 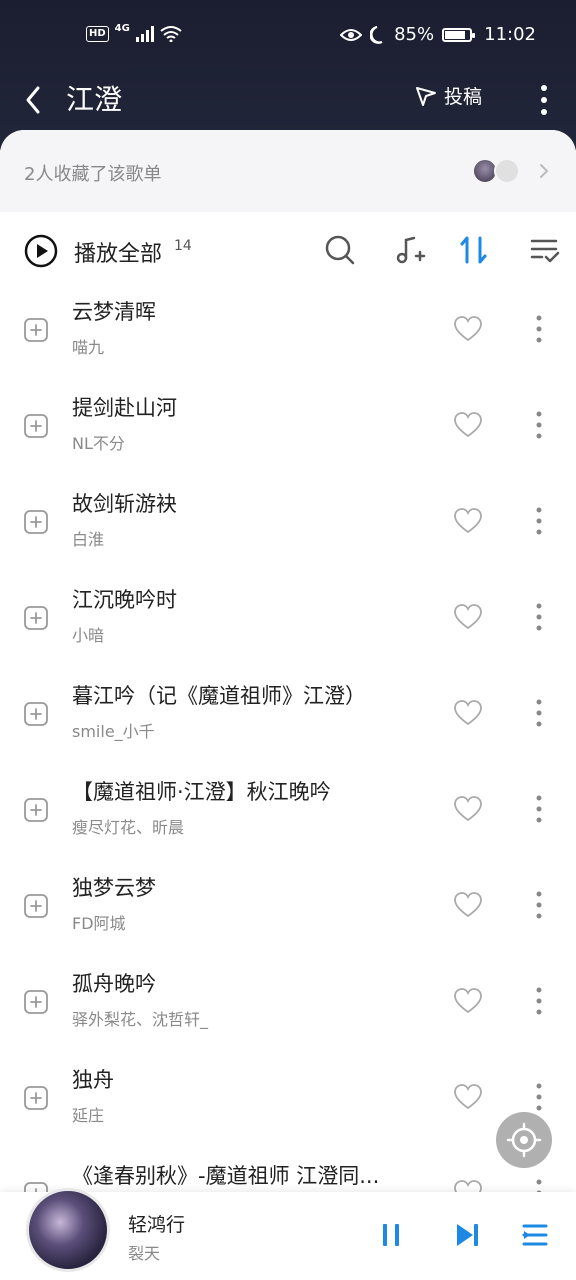 I want to click on song-artist: smile_小千, so click(x=113, y=731).